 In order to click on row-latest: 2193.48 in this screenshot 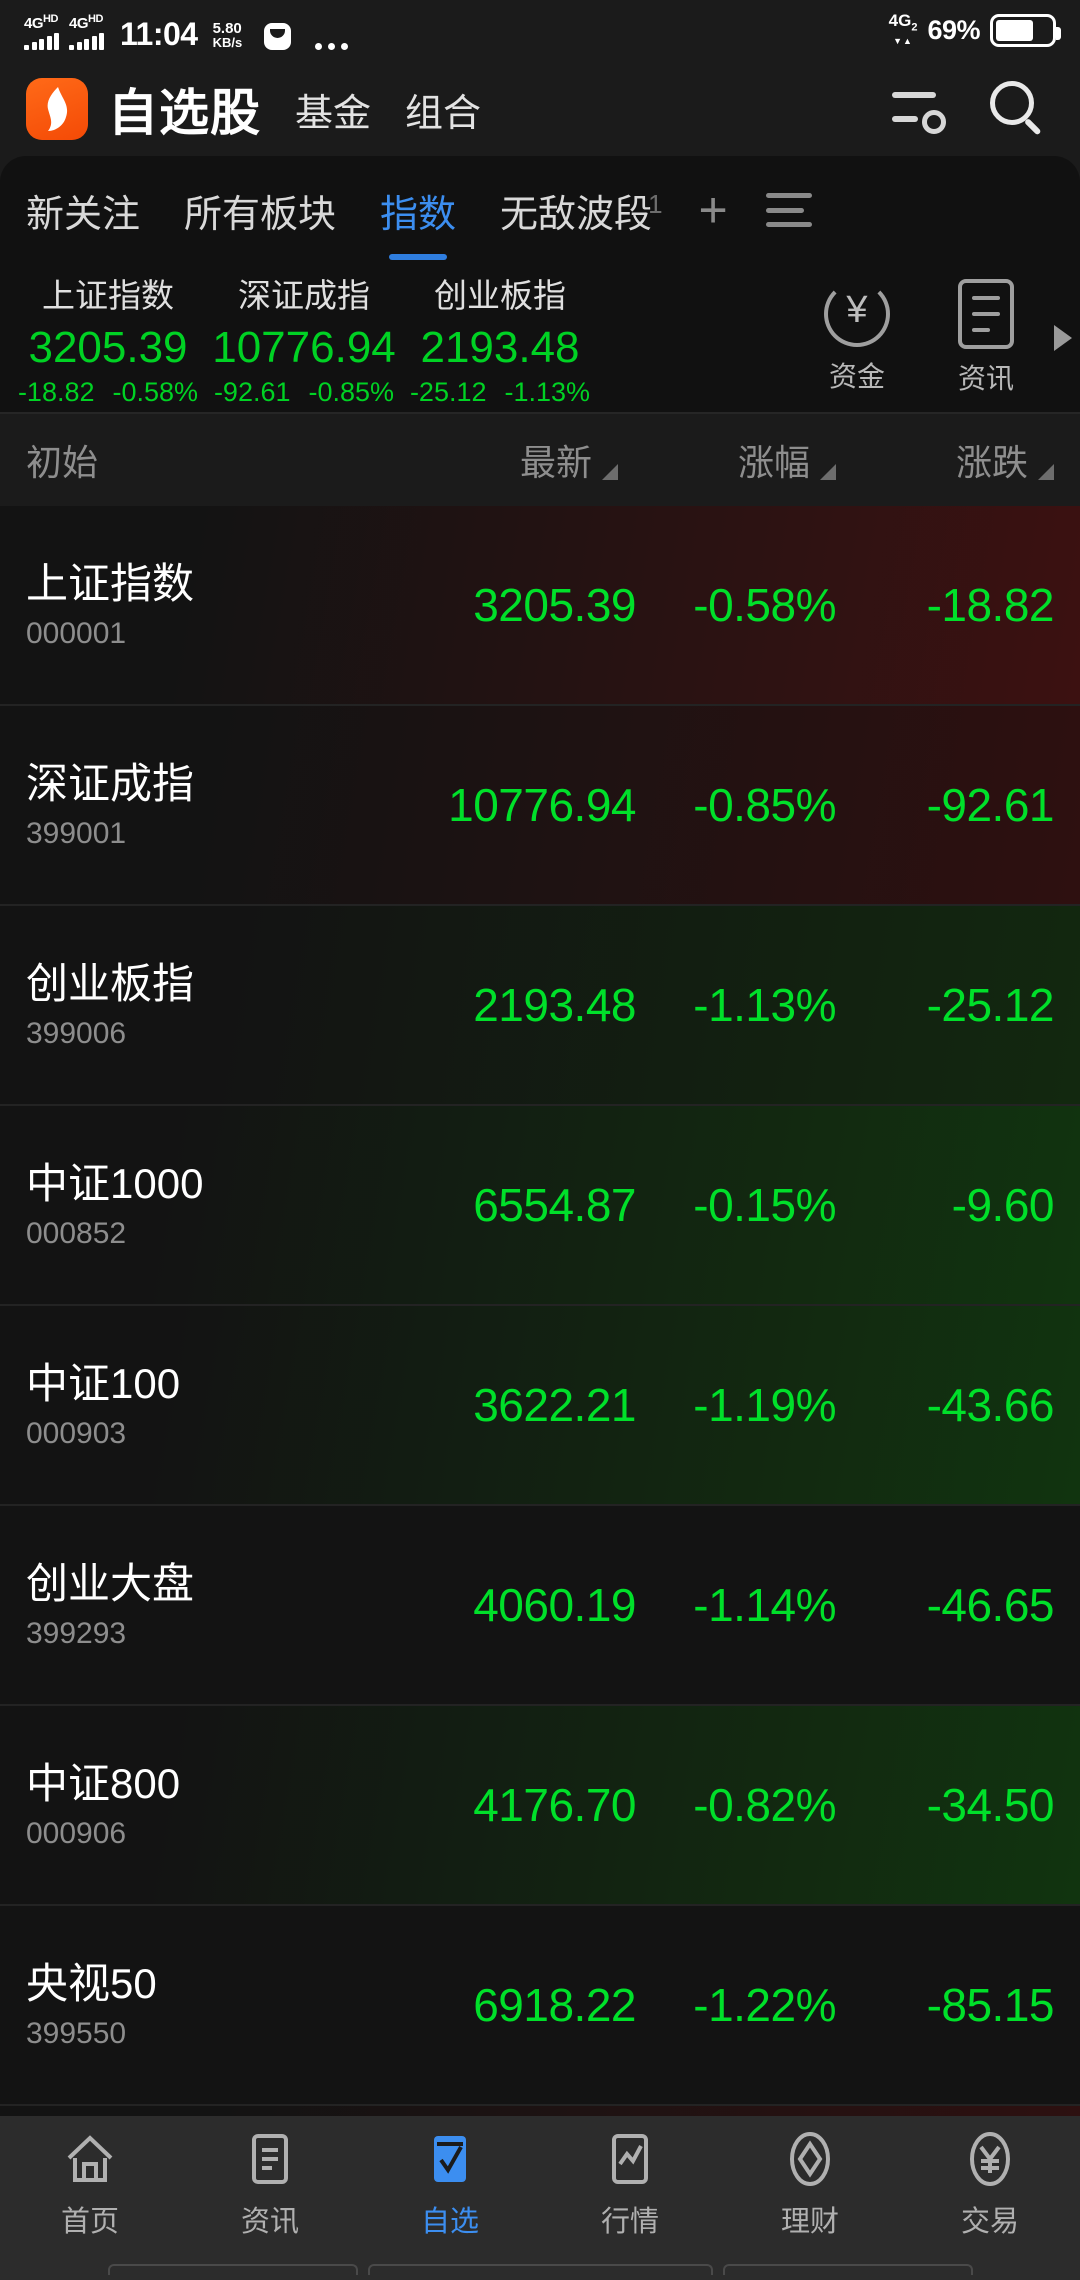, I will do `click(554, 1005)`.